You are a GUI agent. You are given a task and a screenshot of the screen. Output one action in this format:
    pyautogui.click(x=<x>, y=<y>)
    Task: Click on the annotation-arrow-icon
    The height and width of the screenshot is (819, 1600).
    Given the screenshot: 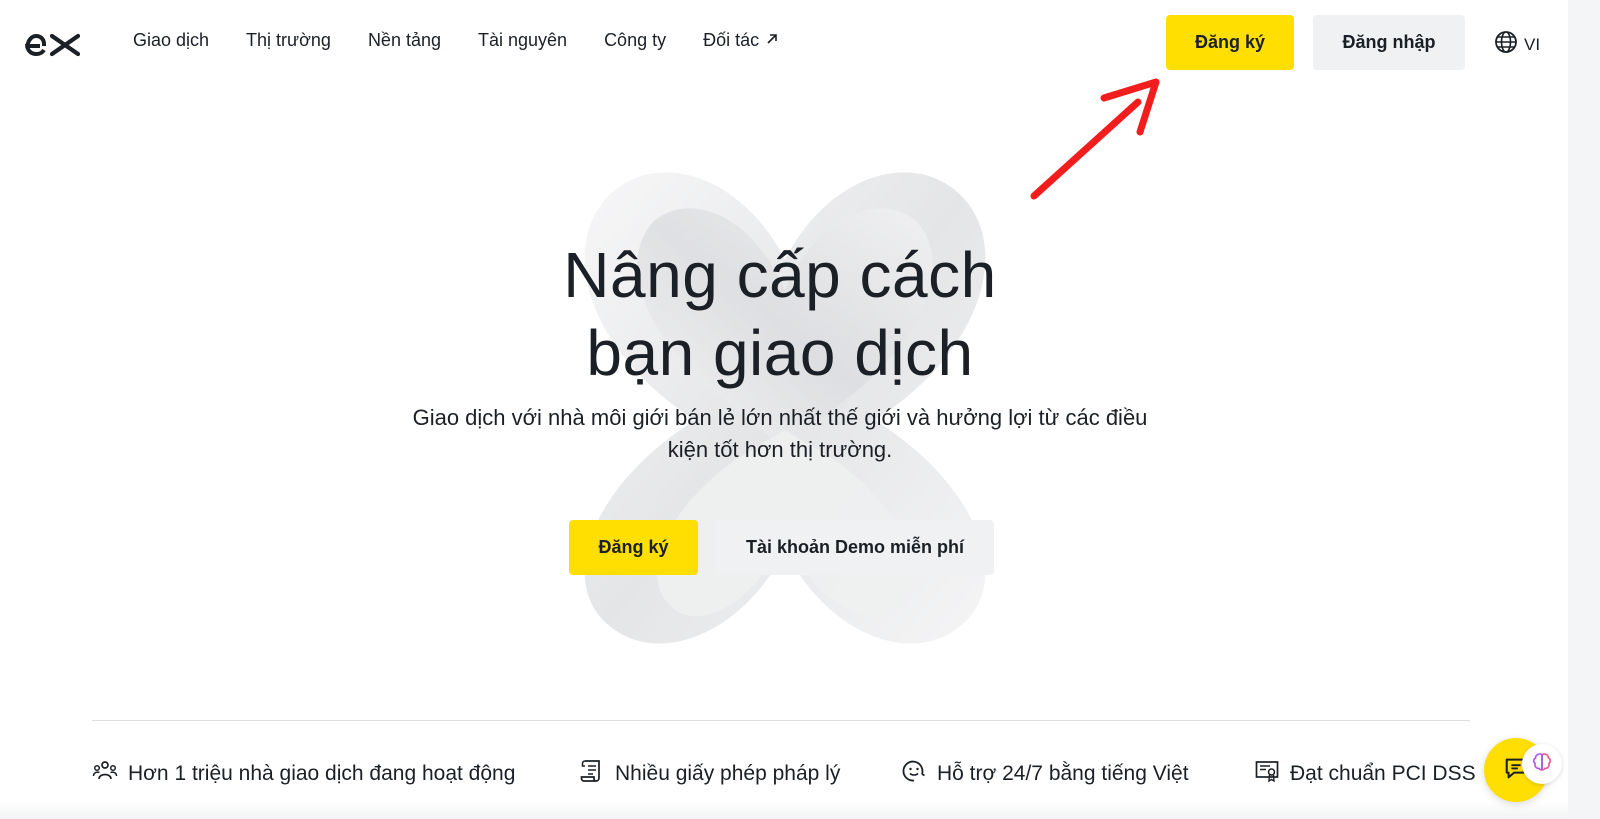 What is the action you would take?
    pyautogui.click(x=1095, y=142)
    